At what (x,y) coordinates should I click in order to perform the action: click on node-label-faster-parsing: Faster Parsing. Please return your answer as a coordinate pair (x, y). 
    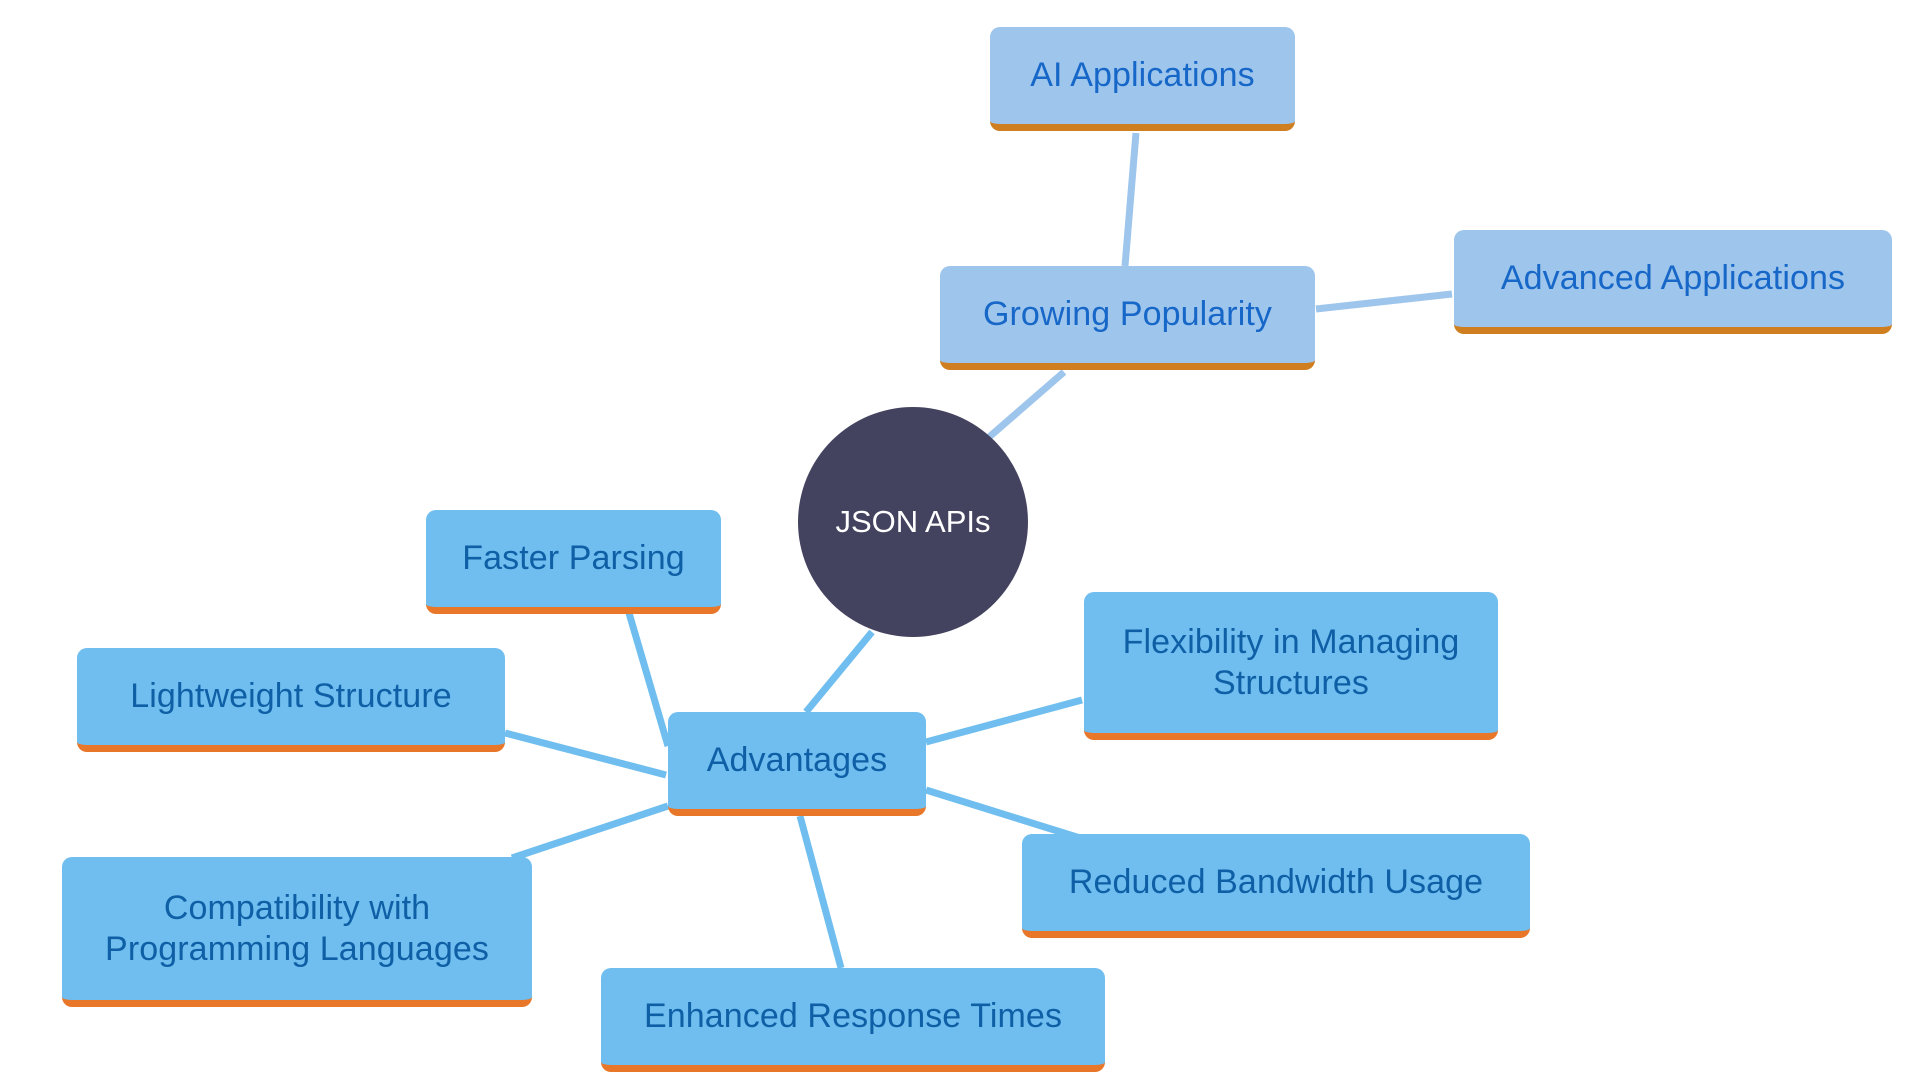
    Looking at the image, I should click on (573, 558).